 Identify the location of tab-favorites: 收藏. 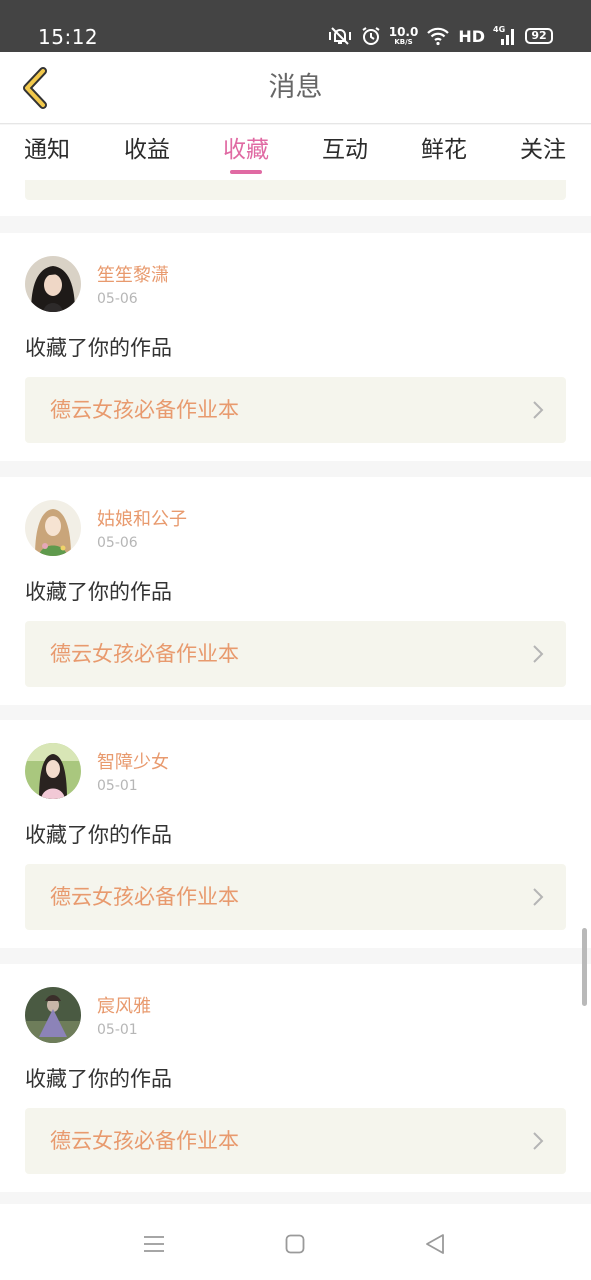
(246, 152).